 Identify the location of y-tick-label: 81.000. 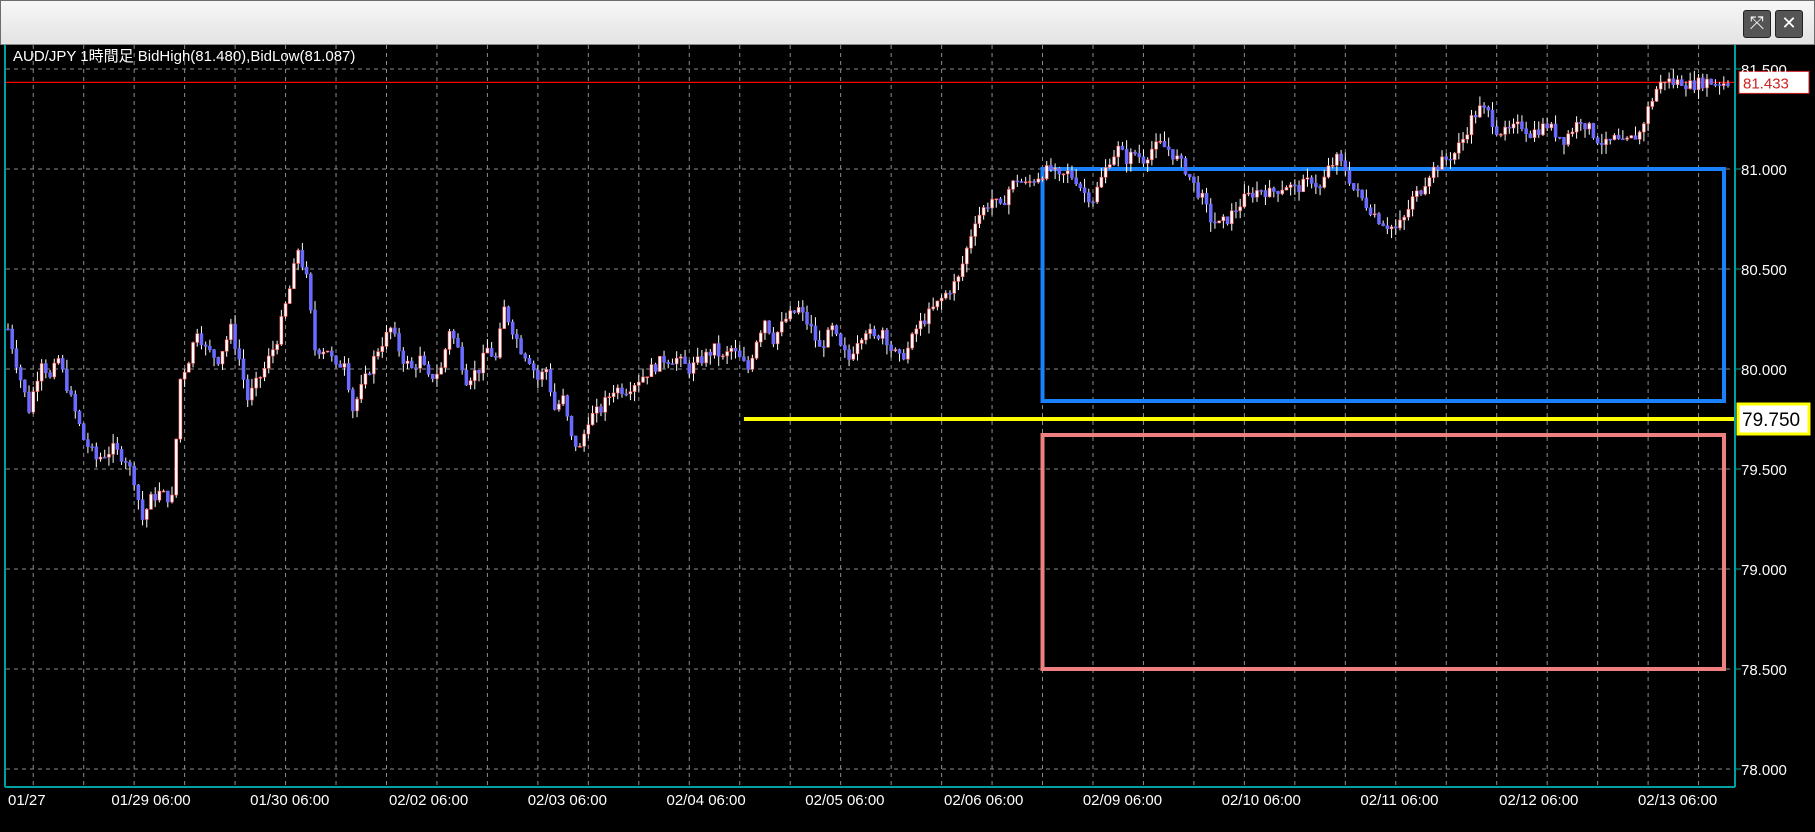
(1764, 170).